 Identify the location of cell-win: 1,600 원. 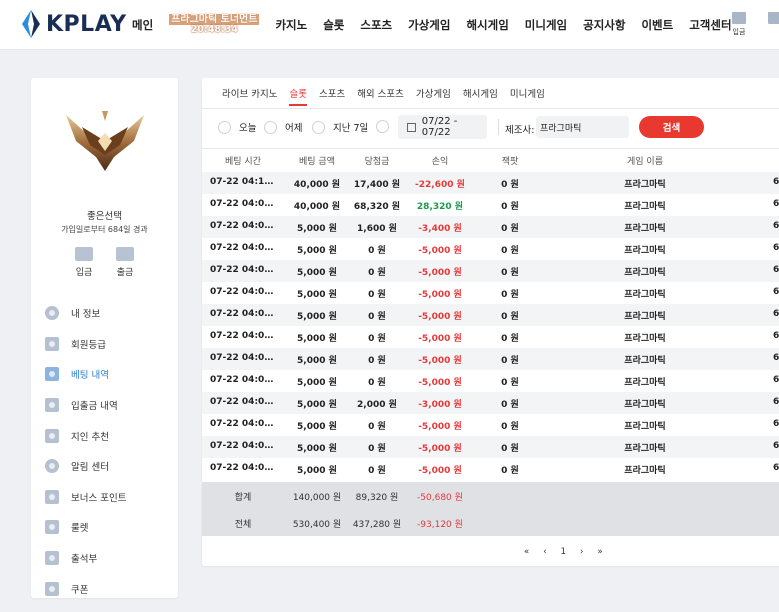
(377, 229).